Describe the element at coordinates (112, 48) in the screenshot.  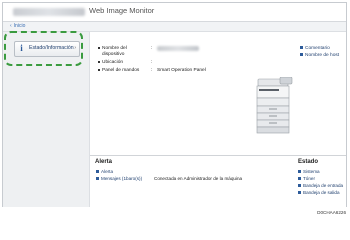
I see `field-device-name-label: Nombre del` at that location.